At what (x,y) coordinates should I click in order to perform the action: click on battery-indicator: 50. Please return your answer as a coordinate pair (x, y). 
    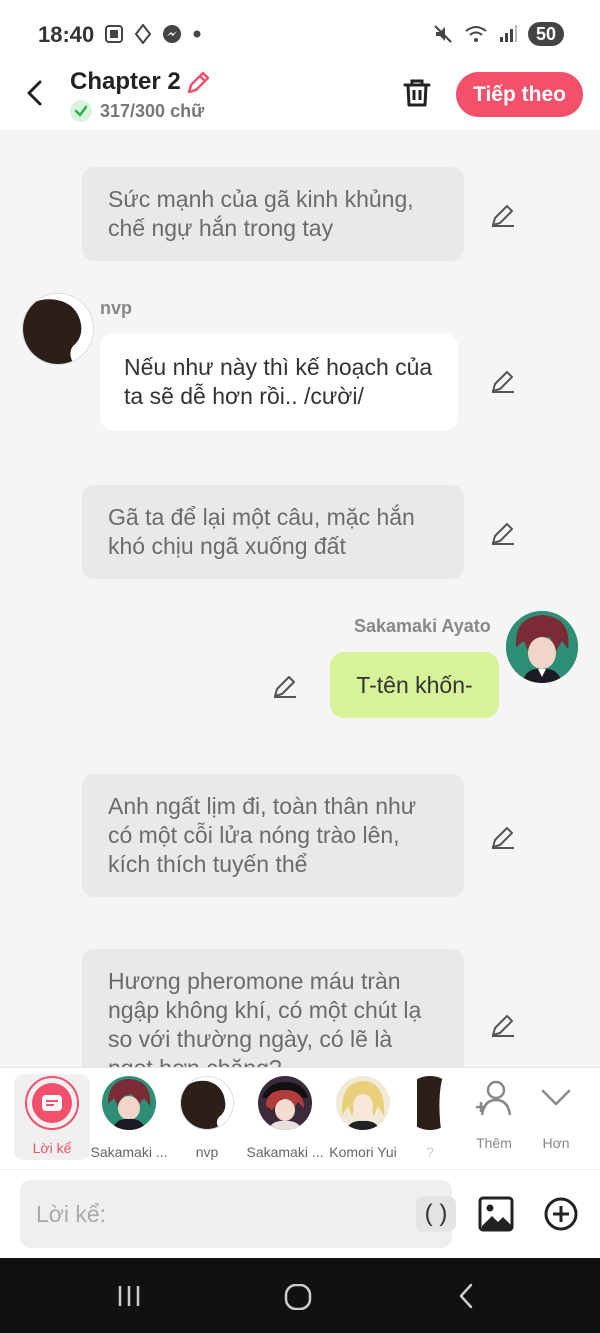
    Looking at the image, I should click on (545, 34).